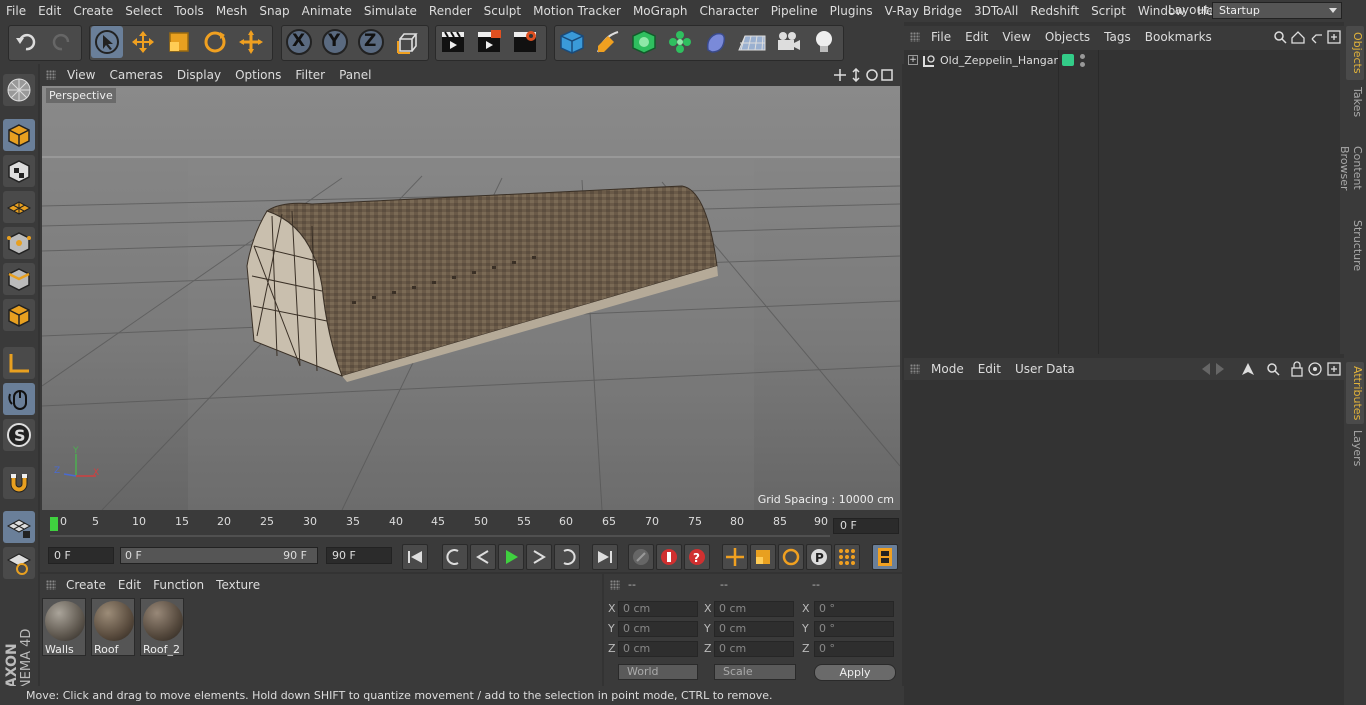 The image size is (1366, 705). What do you see at coordinates (19, 399) in the screenshot?
I see `tweak-mode-button` at bounding box center [19, 399].